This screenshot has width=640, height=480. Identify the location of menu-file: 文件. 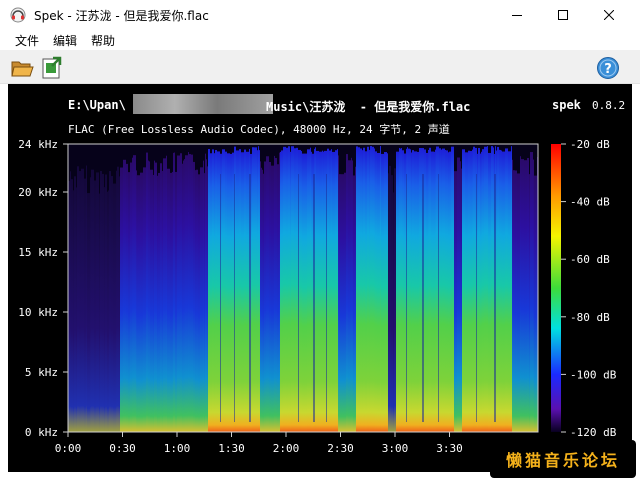
(27, 40).